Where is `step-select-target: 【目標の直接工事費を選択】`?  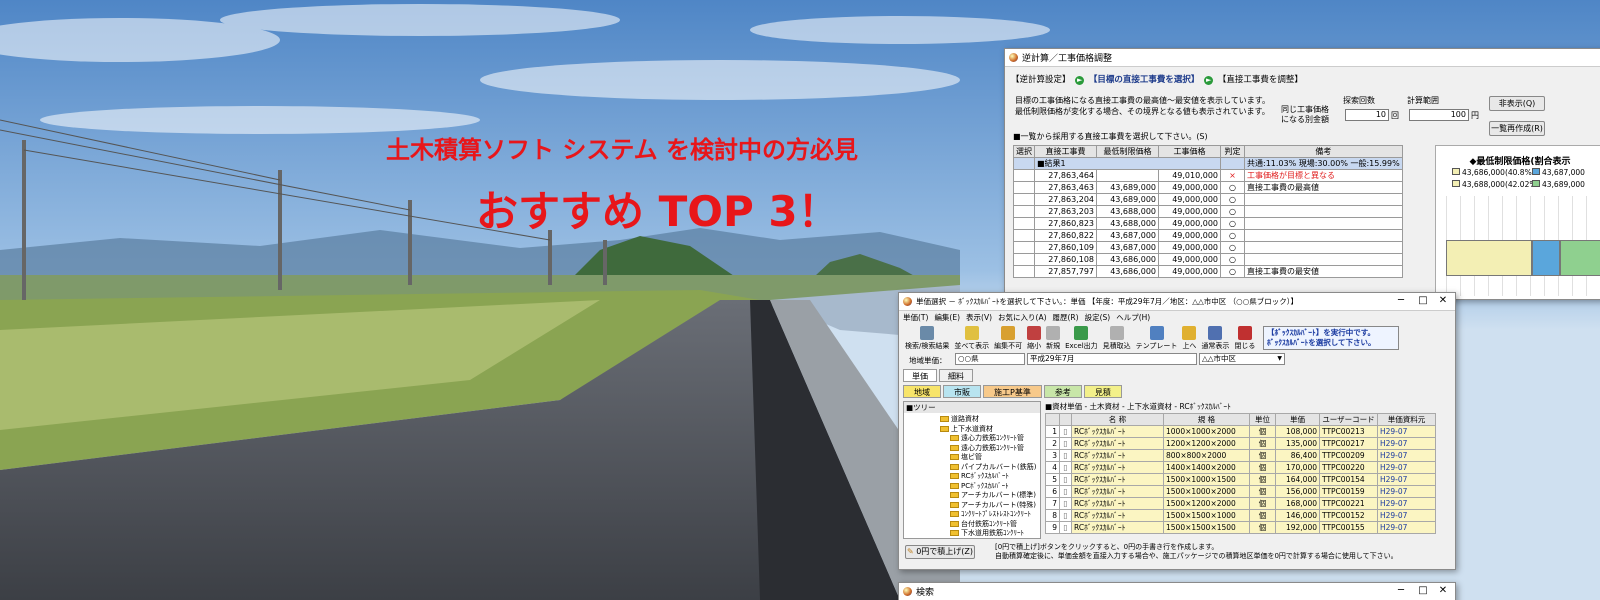 step-select-target: 【目標の直接工事費を選択】 is located at coordinates (1144, 80).